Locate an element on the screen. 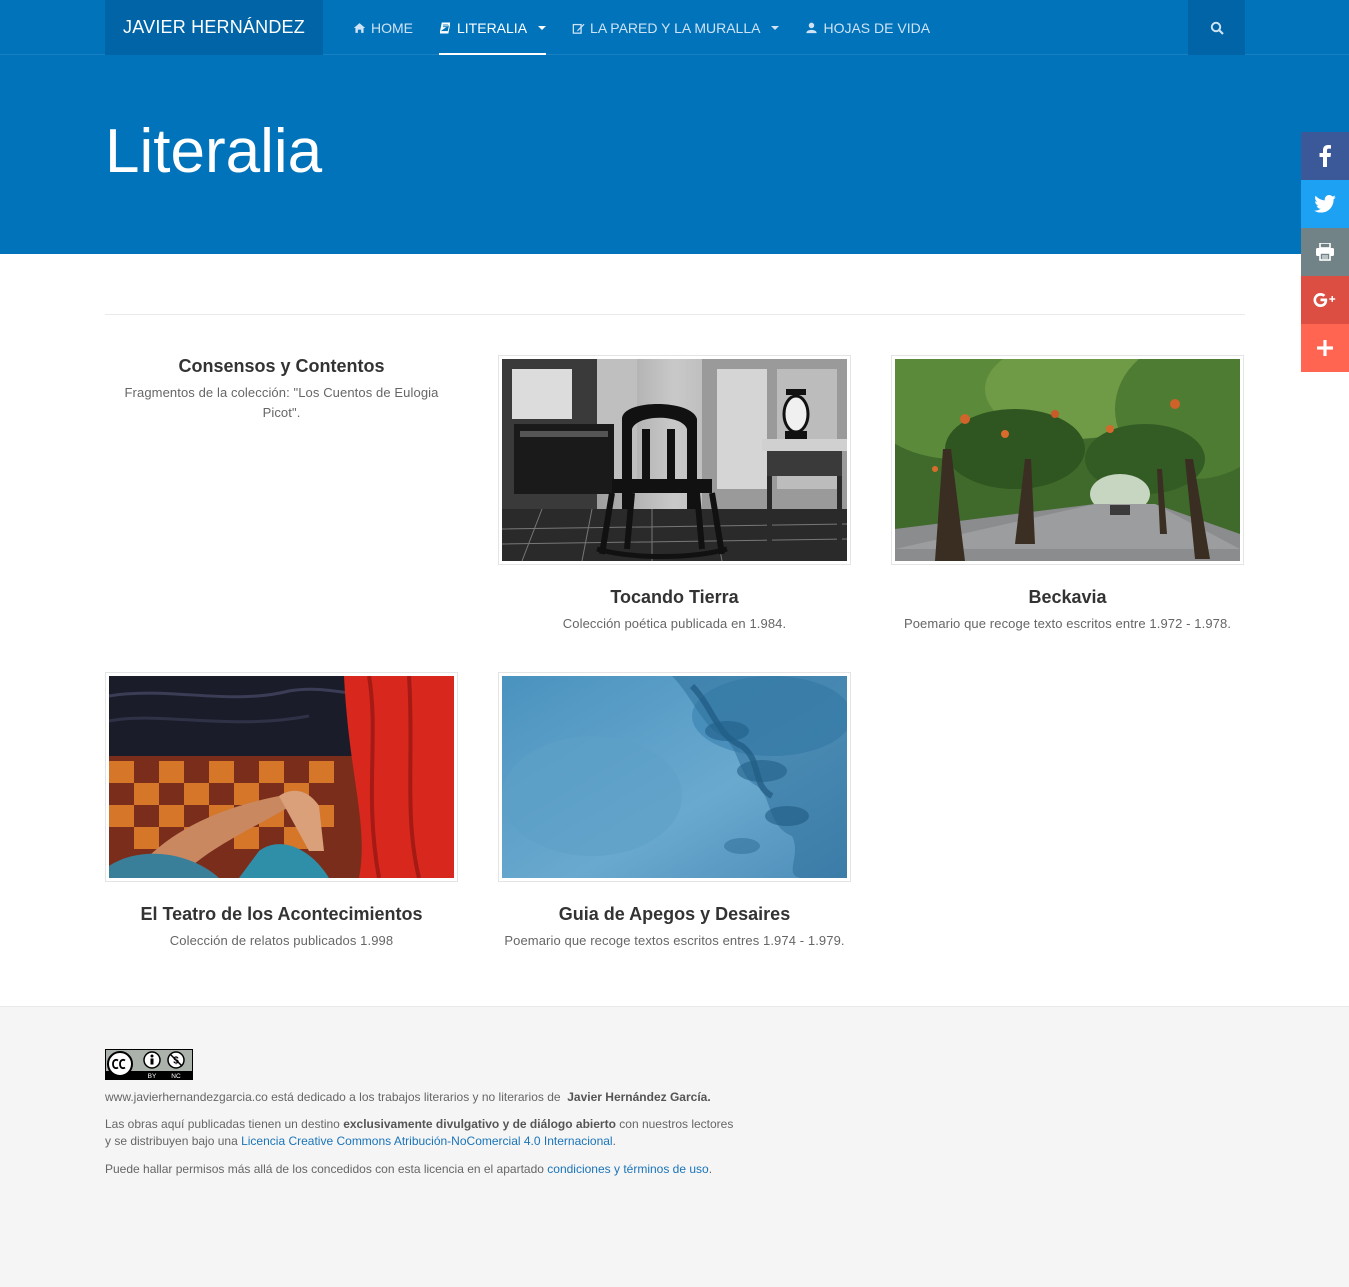 The height and width of the screenshot is (1287, 1349). nav-la-pared: LA PARED Y LA MURALLA is located at coordinates (675, 27).